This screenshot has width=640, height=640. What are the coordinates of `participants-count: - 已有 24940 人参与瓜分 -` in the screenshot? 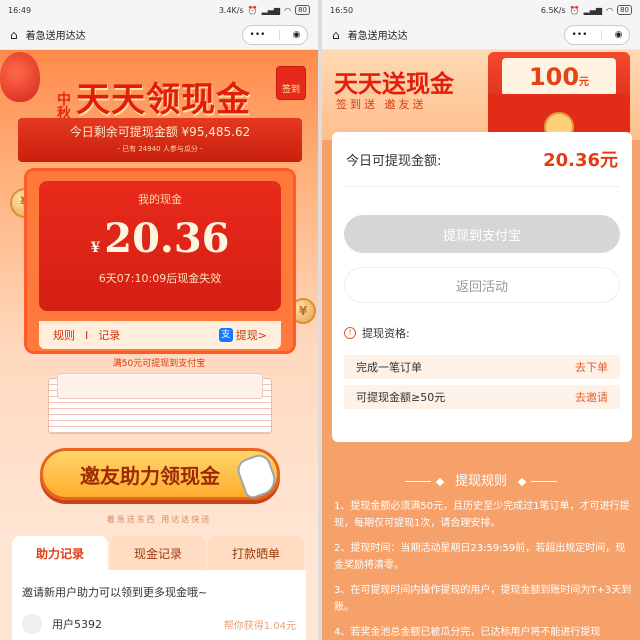 It's located at (160, 149).